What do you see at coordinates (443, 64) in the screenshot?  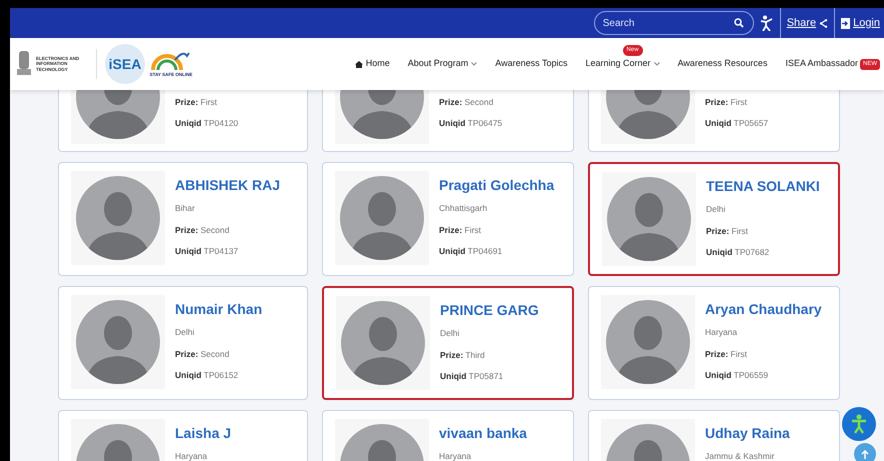 I see `nav-link: About Program` at bounding box center [443, 64].